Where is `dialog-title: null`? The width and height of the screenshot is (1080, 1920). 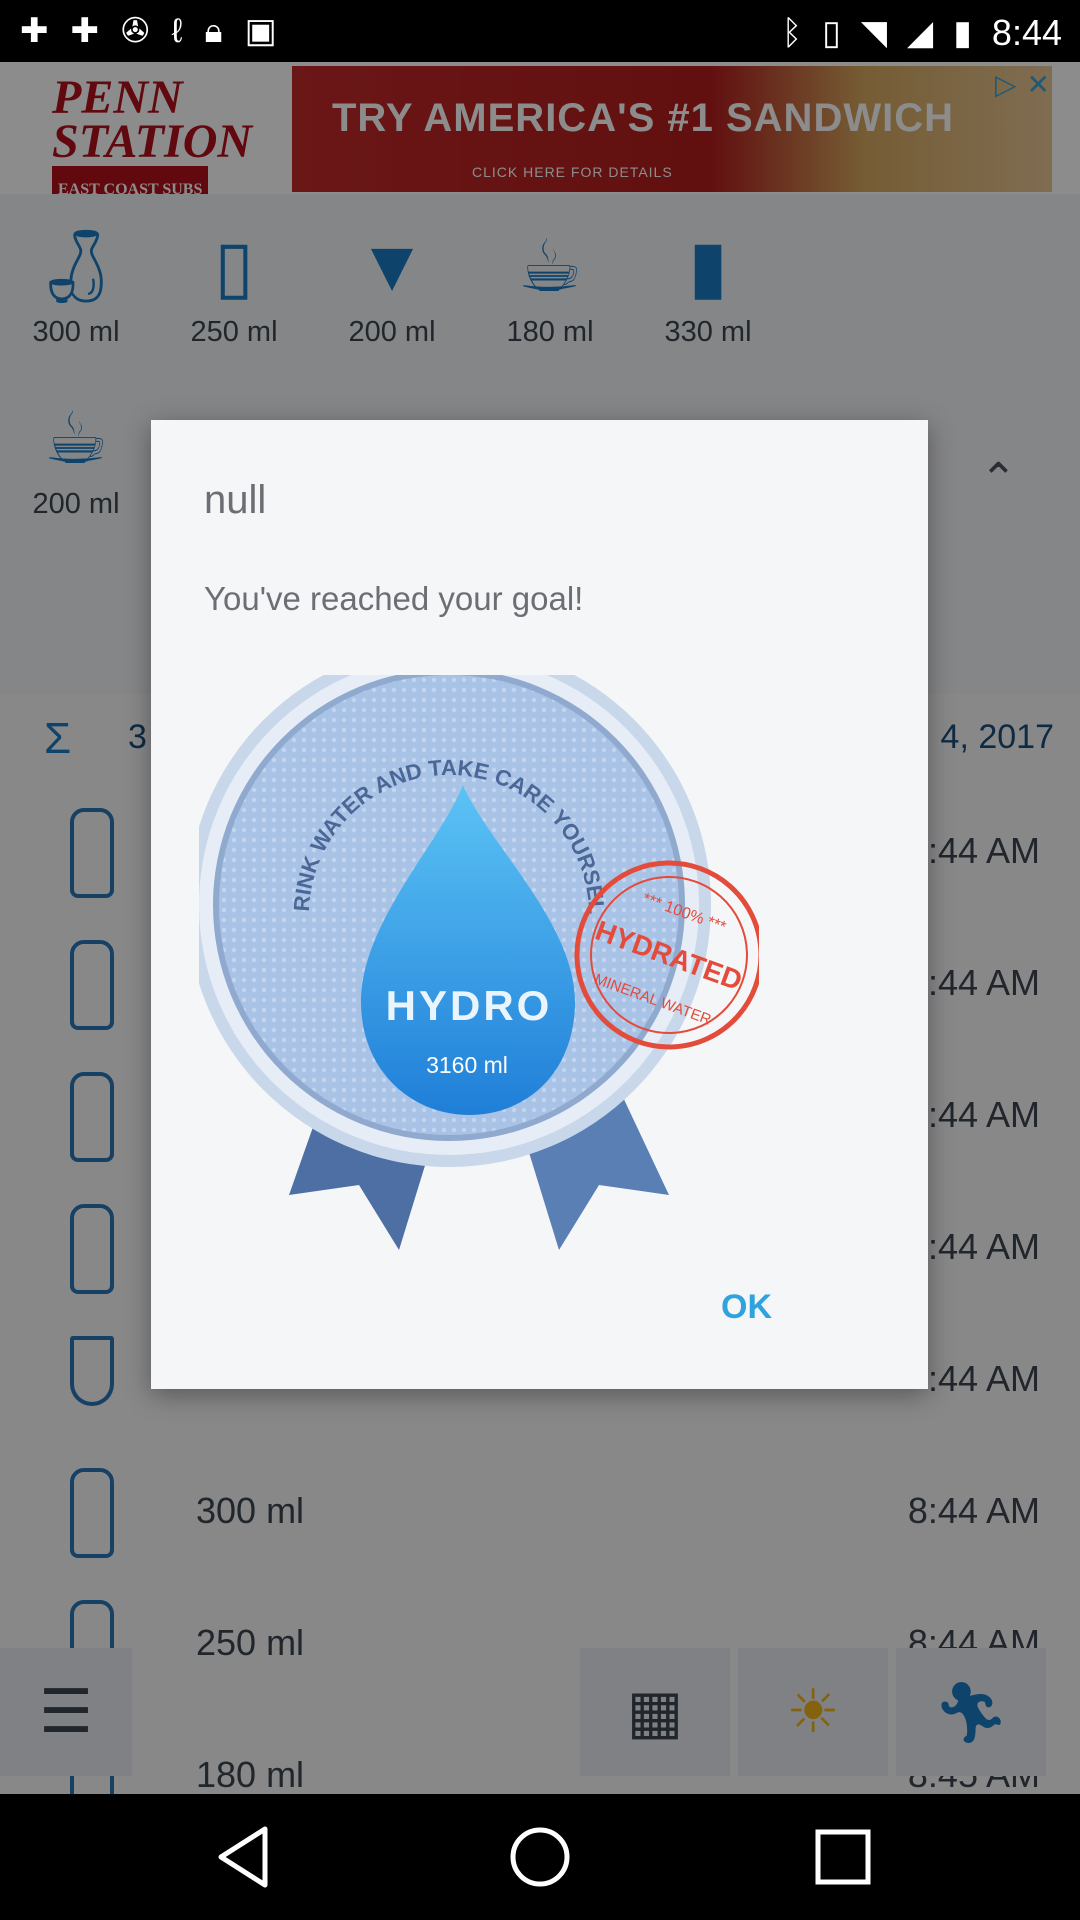
dialog-title: null is located at coordinates (235, 500).